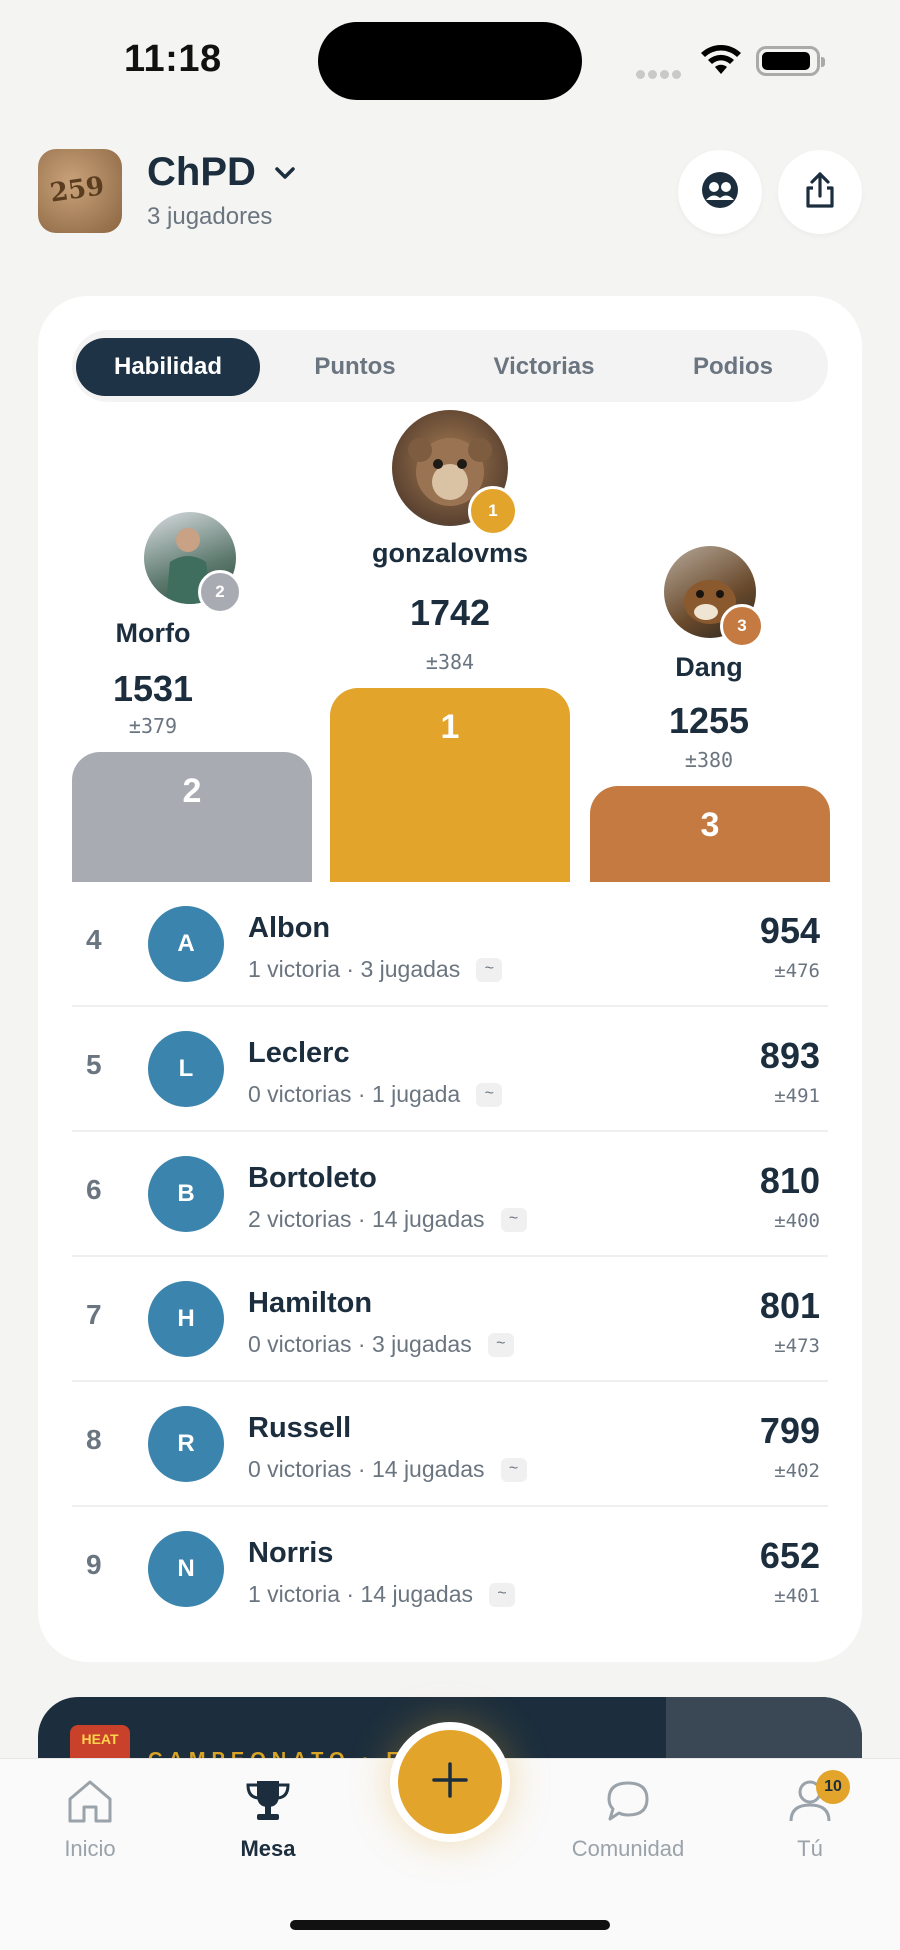 The height and width of the screenshot is (1950, 900). I want to click on podium-first-score: 1742, so click(450, 612).